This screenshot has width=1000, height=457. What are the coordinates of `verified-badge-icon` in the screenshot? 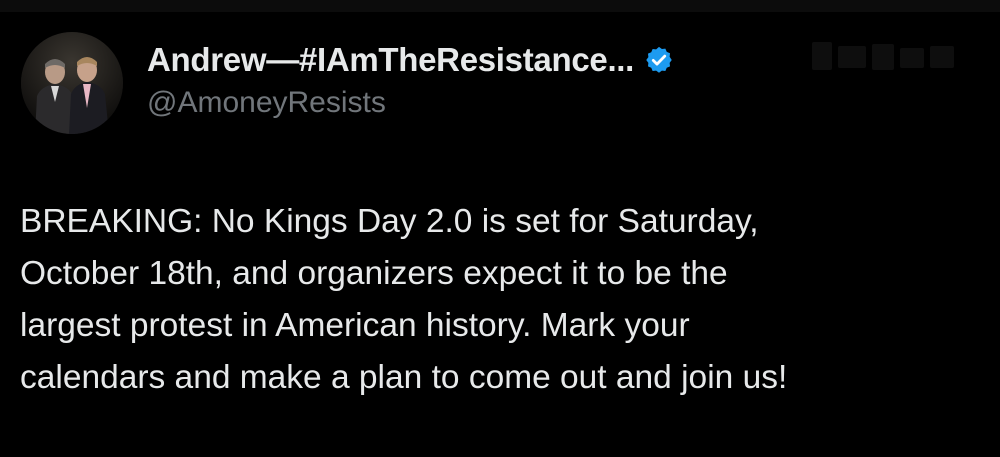 It's located at (659, 60).